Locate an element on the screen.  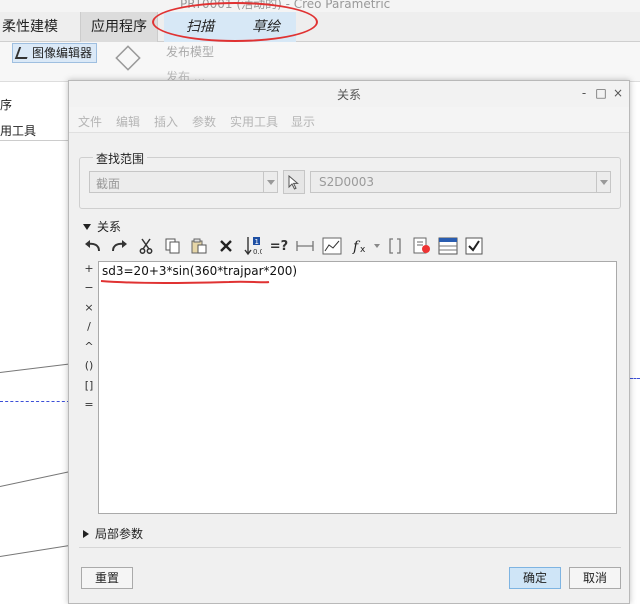
redo-icon is located at coordinates (119, 246).